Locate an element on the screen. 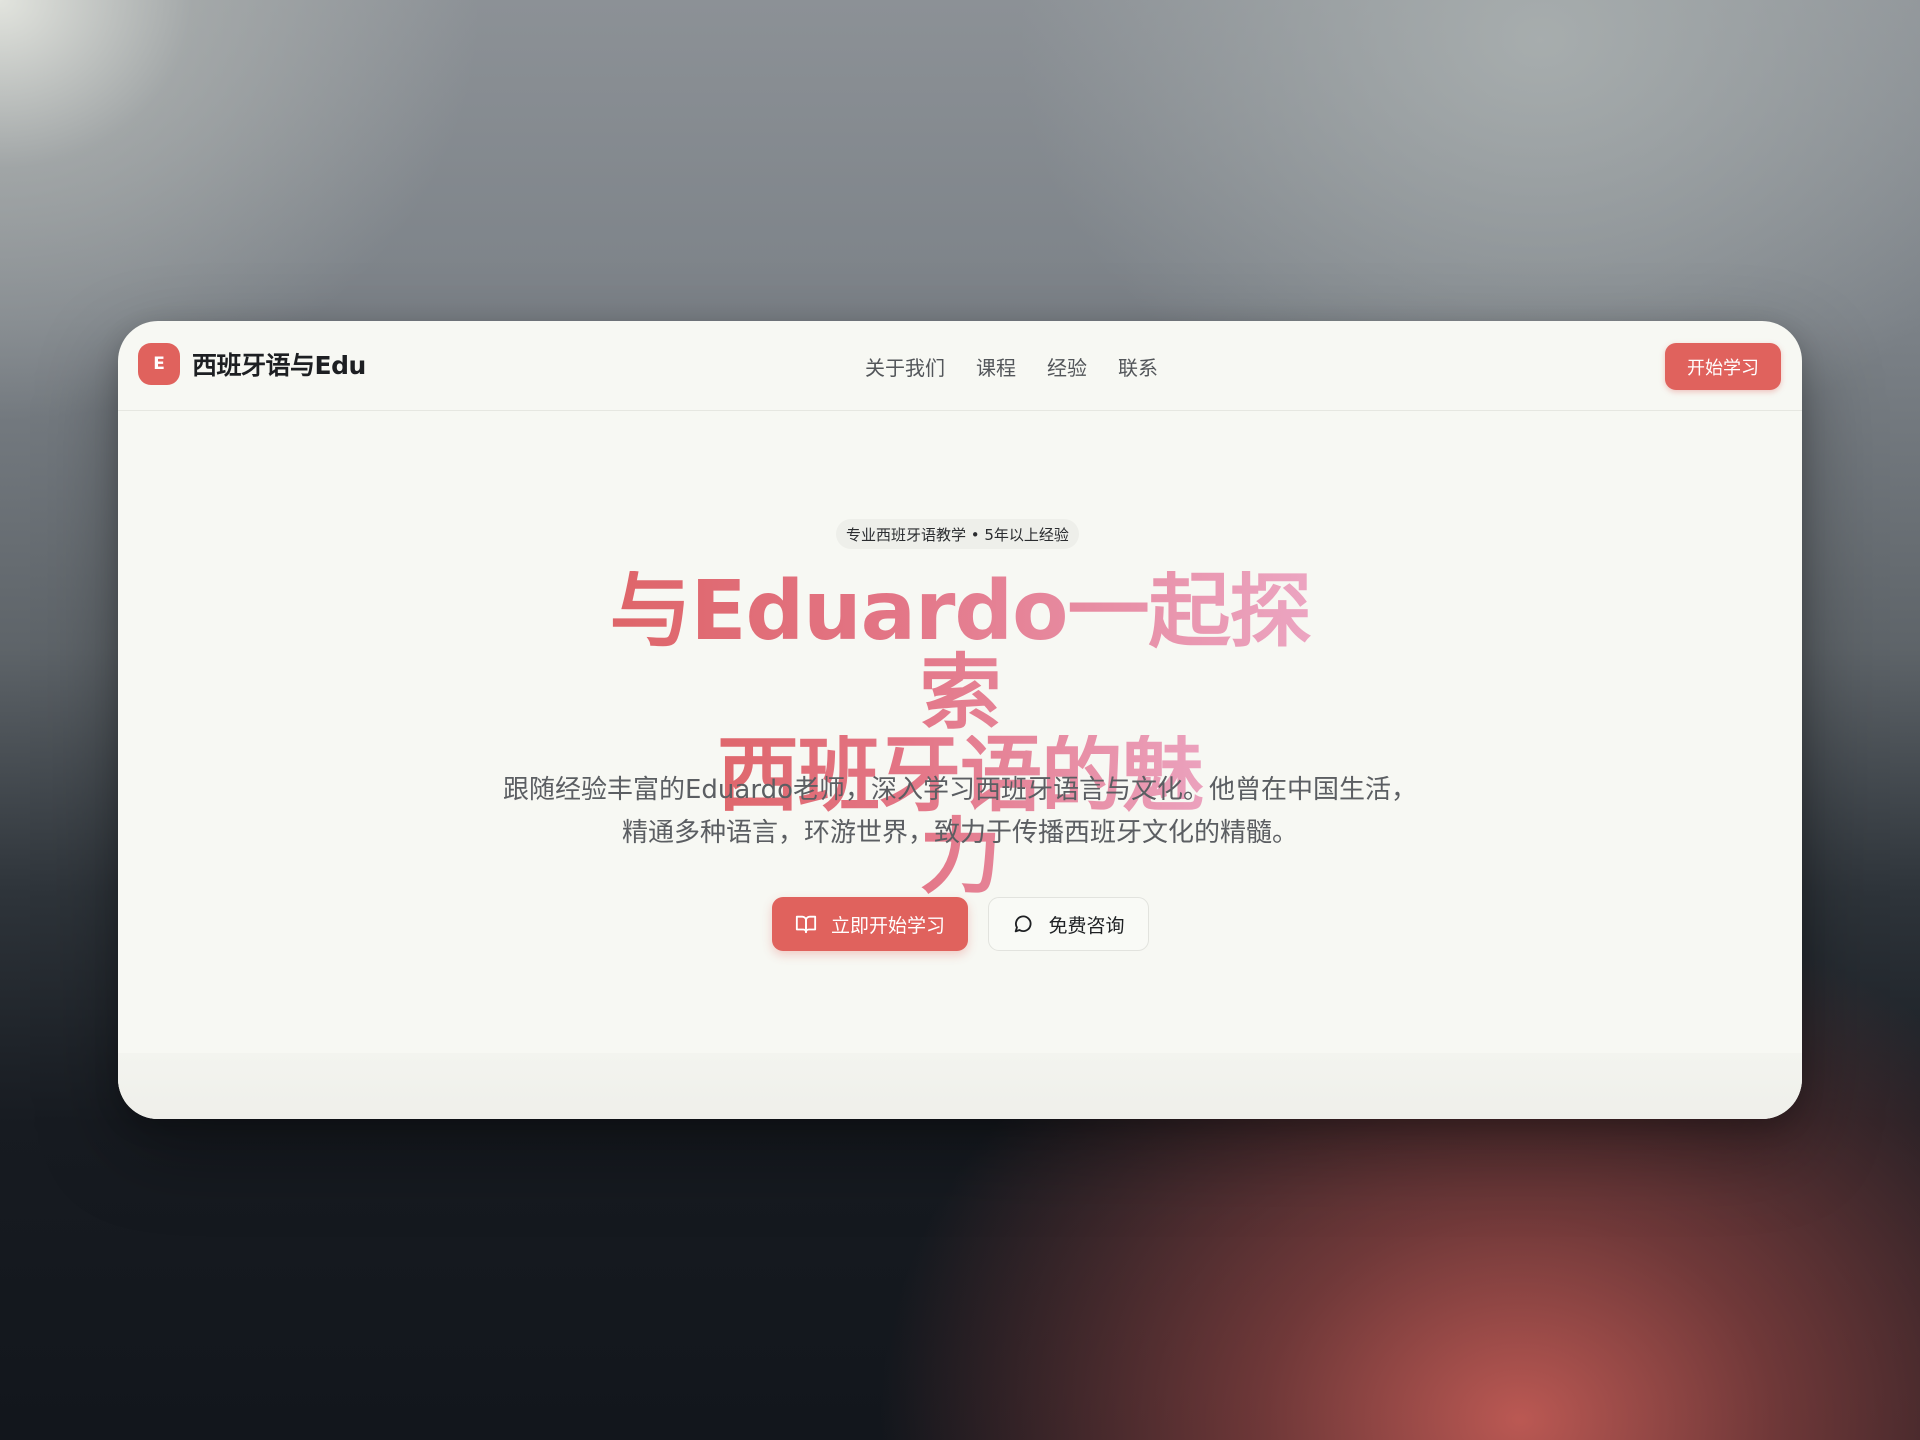  brand-name: 西班牙语与Edu is located at coordinates (279, 365).